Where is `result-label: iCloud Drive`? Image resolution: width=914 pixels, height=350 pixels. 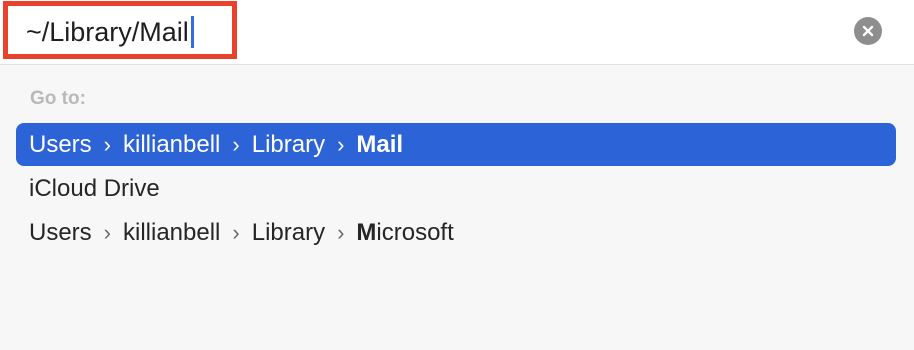
result-label: iCloud Drive is located at coordinates (94, 188).